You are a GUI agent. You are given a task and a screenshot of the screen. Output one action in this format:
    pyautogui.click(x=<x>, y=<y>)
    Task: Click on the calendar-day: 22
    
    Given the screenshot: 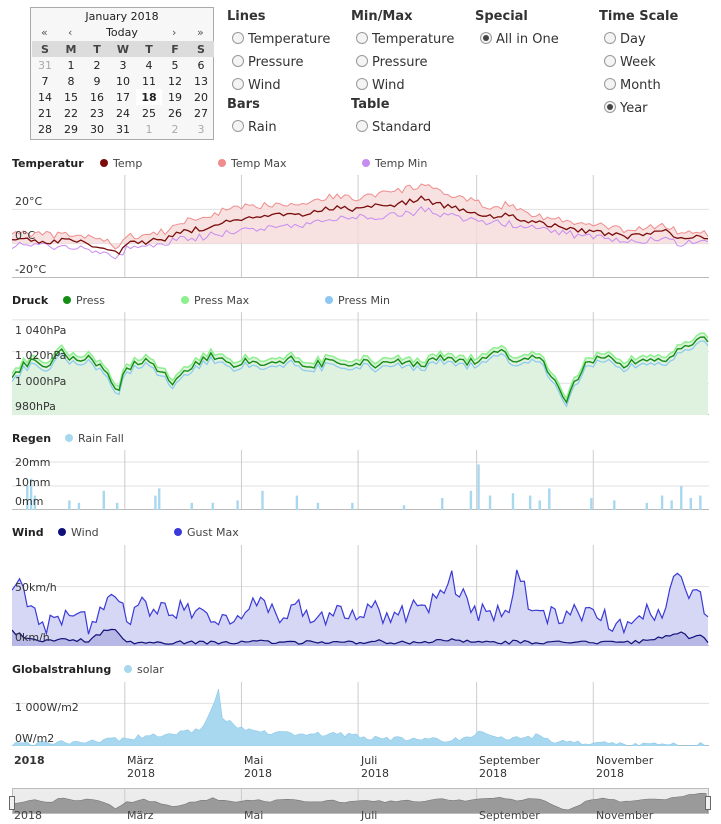 What is the action you would take?
    pyautogui.click(x=71, y=113)
    